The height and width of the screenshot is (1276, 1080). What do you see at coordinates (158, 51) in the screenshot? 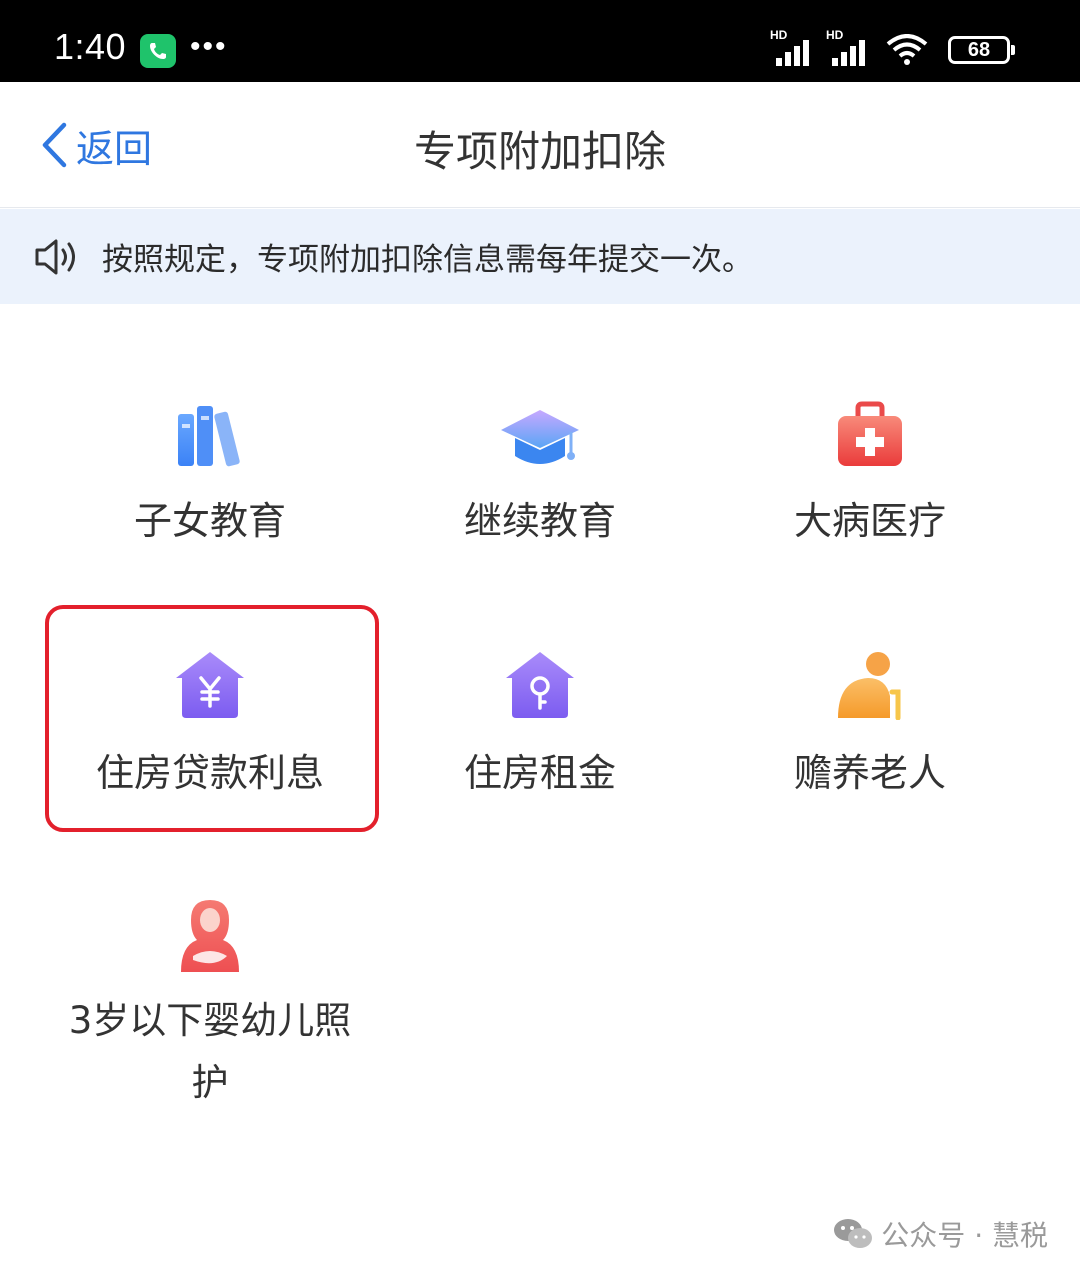
I see `call-icon` at bounding box center [158, 51].